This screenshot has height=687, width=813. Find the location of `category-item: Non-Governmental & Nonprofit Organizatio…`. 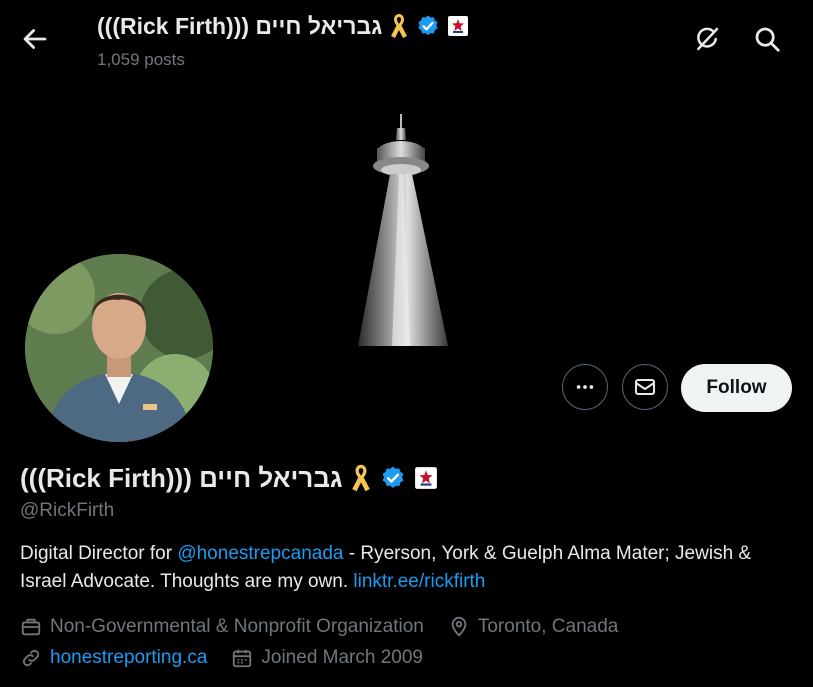

category-item: Non-Governmental & Nonprofit Organizatio… is located at coordinates (222, 627).